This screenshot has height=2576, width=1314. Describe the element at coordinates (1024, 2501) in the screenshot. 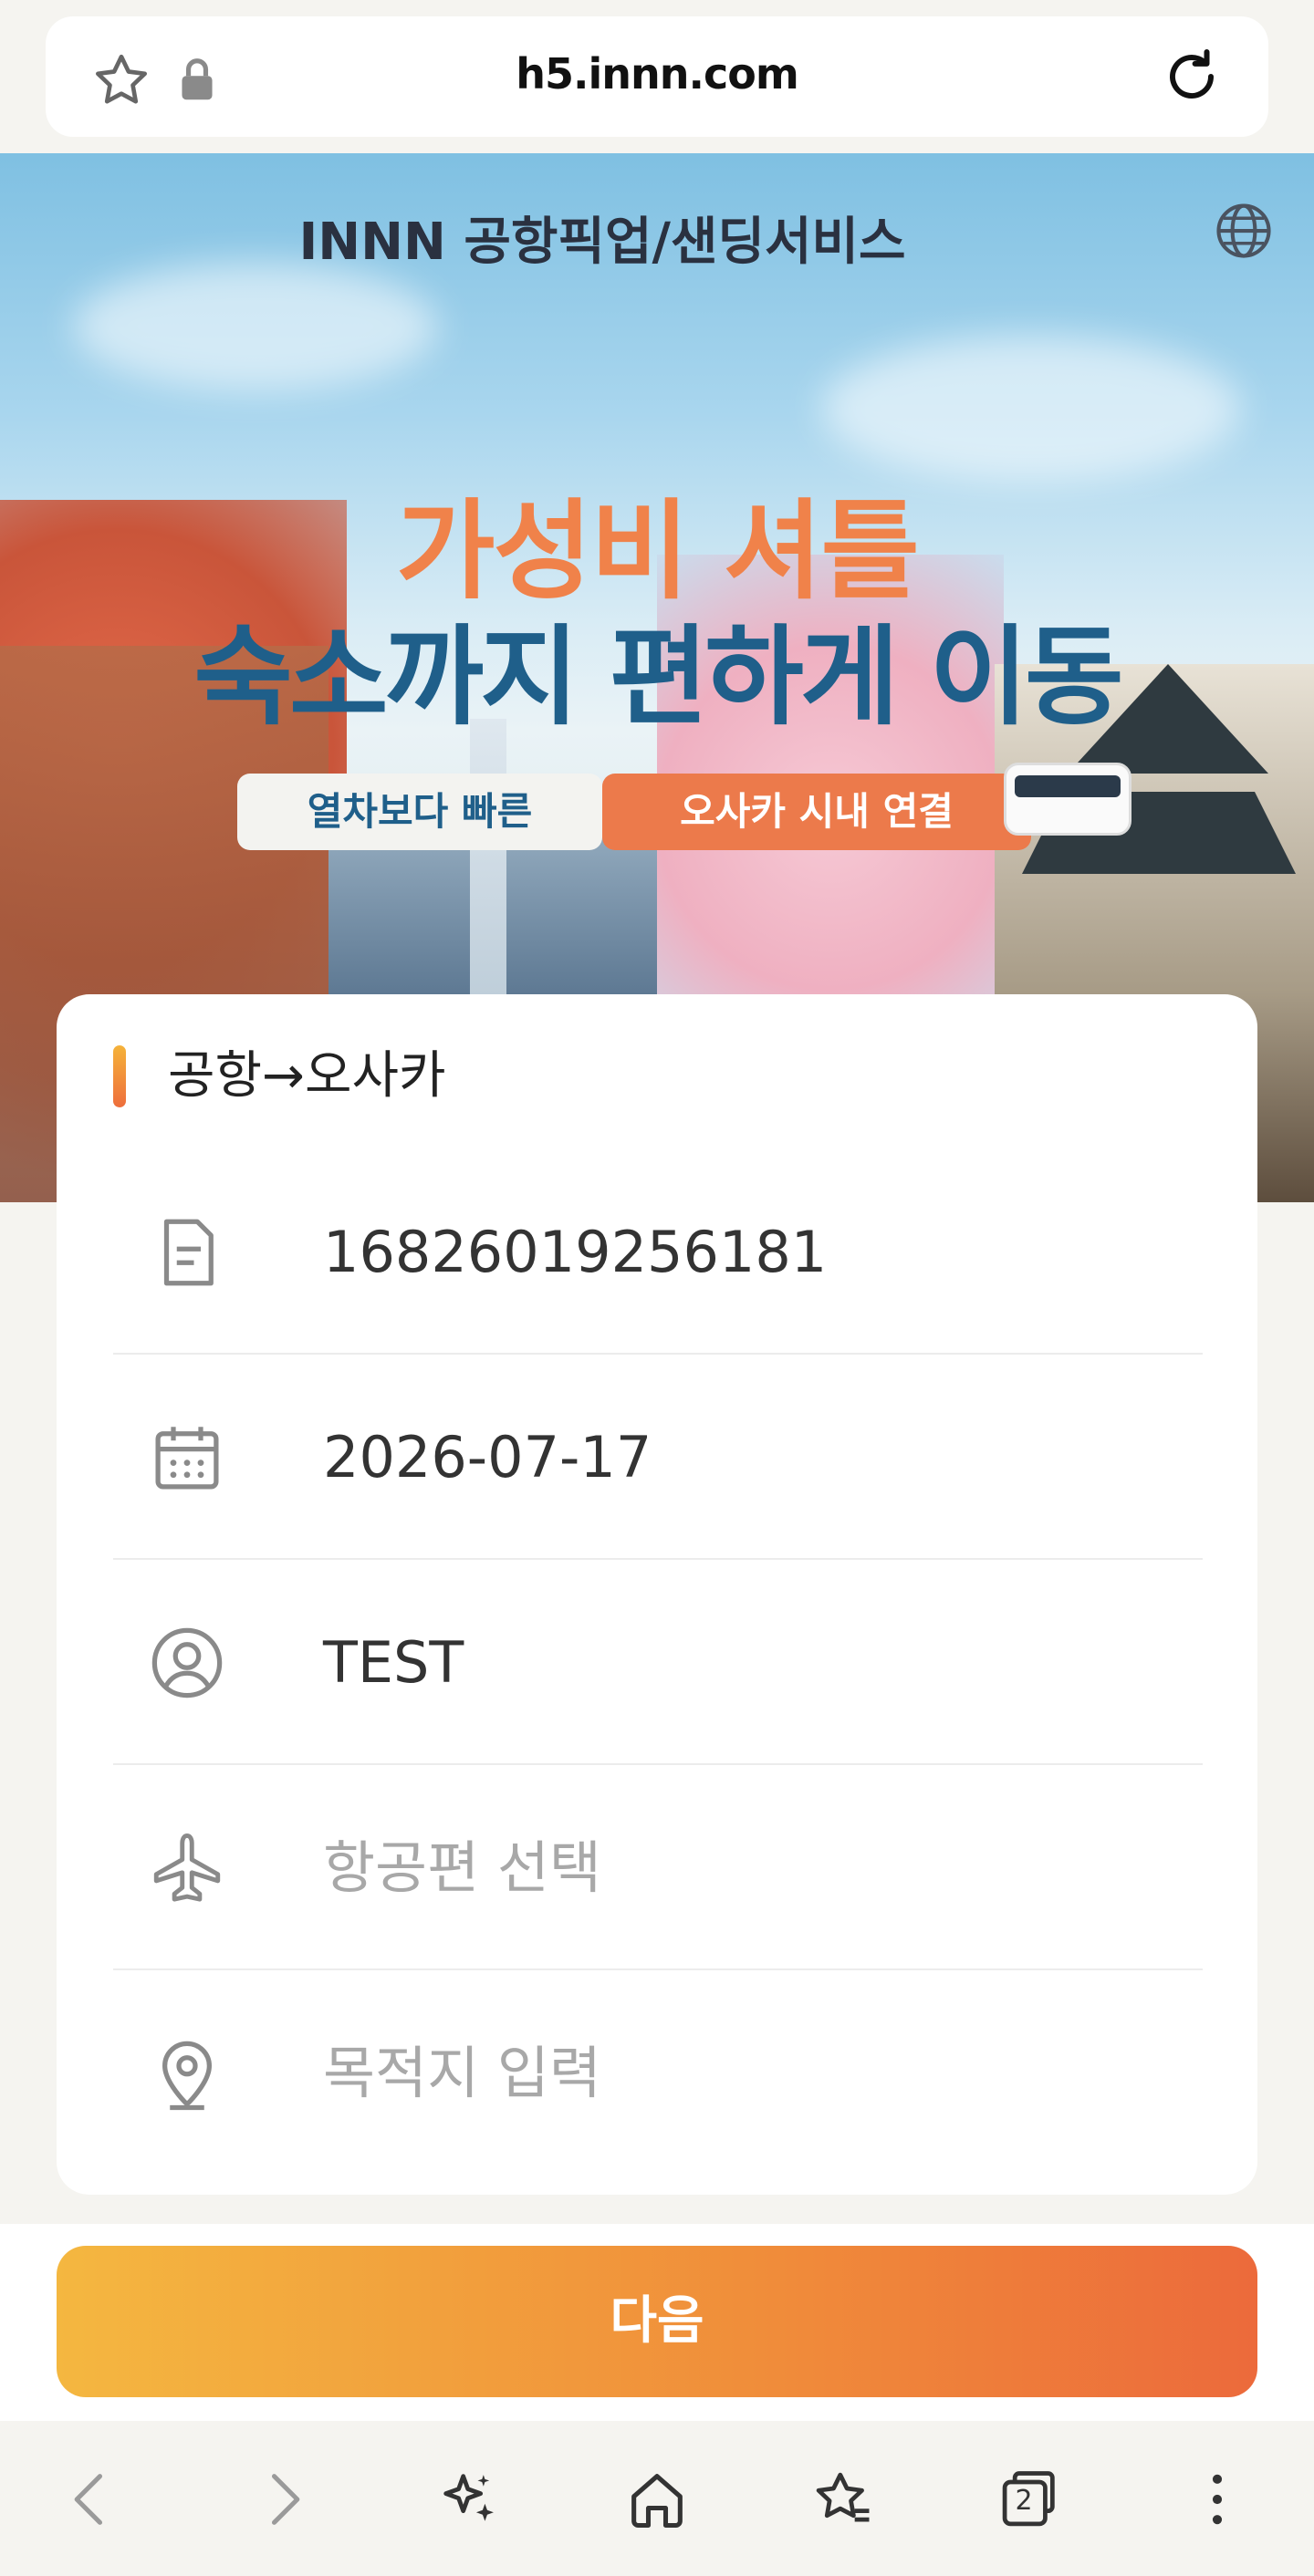

I see `tab-count: 2` at that location.